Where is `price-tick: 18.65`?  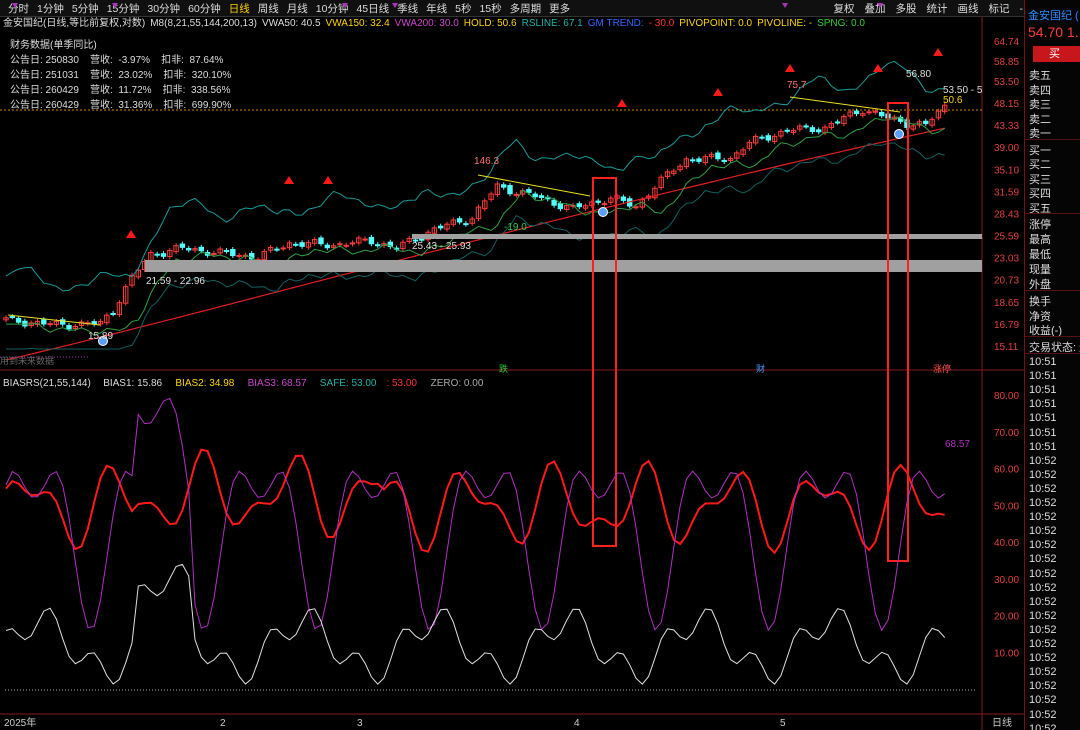
price-tick: 18.65 is located at coordinates (1006, 303).